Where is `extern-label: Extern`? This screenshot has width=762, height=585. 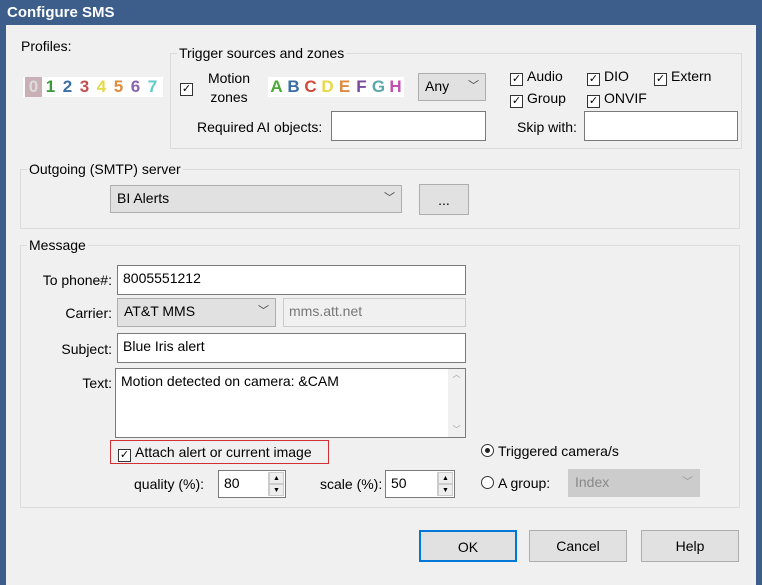
extern-label: Extern is located at coordinates (691, 76).